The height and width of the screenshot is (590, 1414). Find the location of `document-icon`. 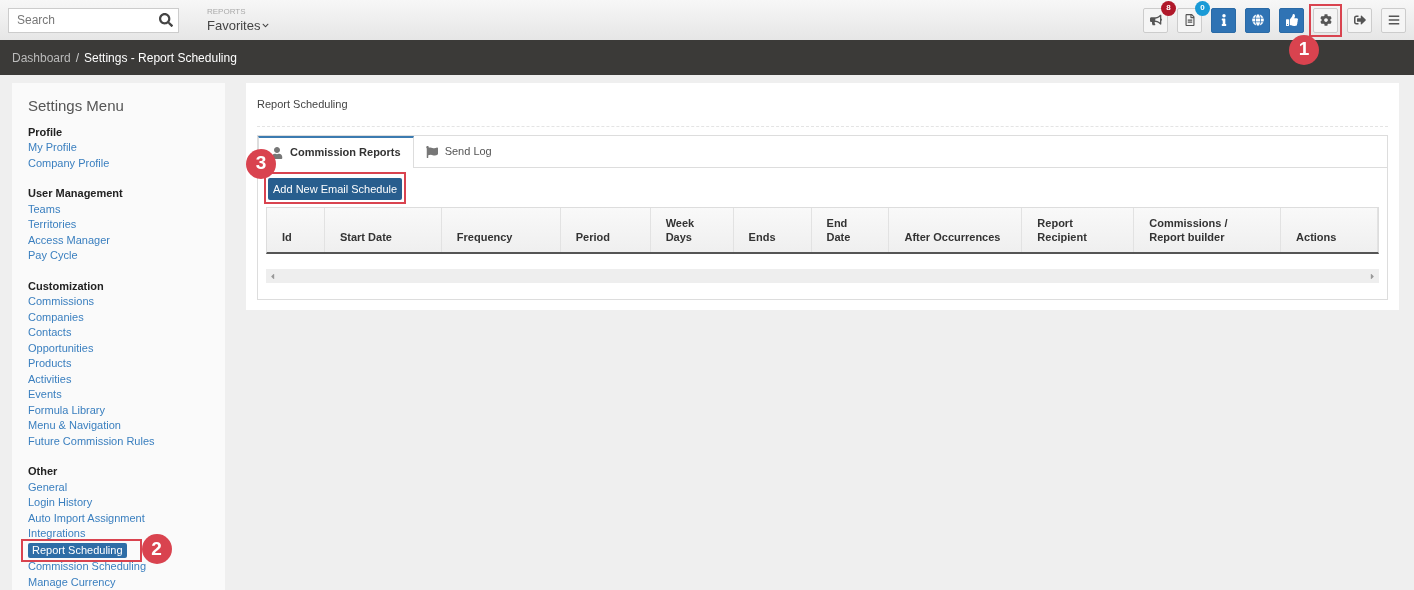

document-icon is located at coordinates (1189, 20).